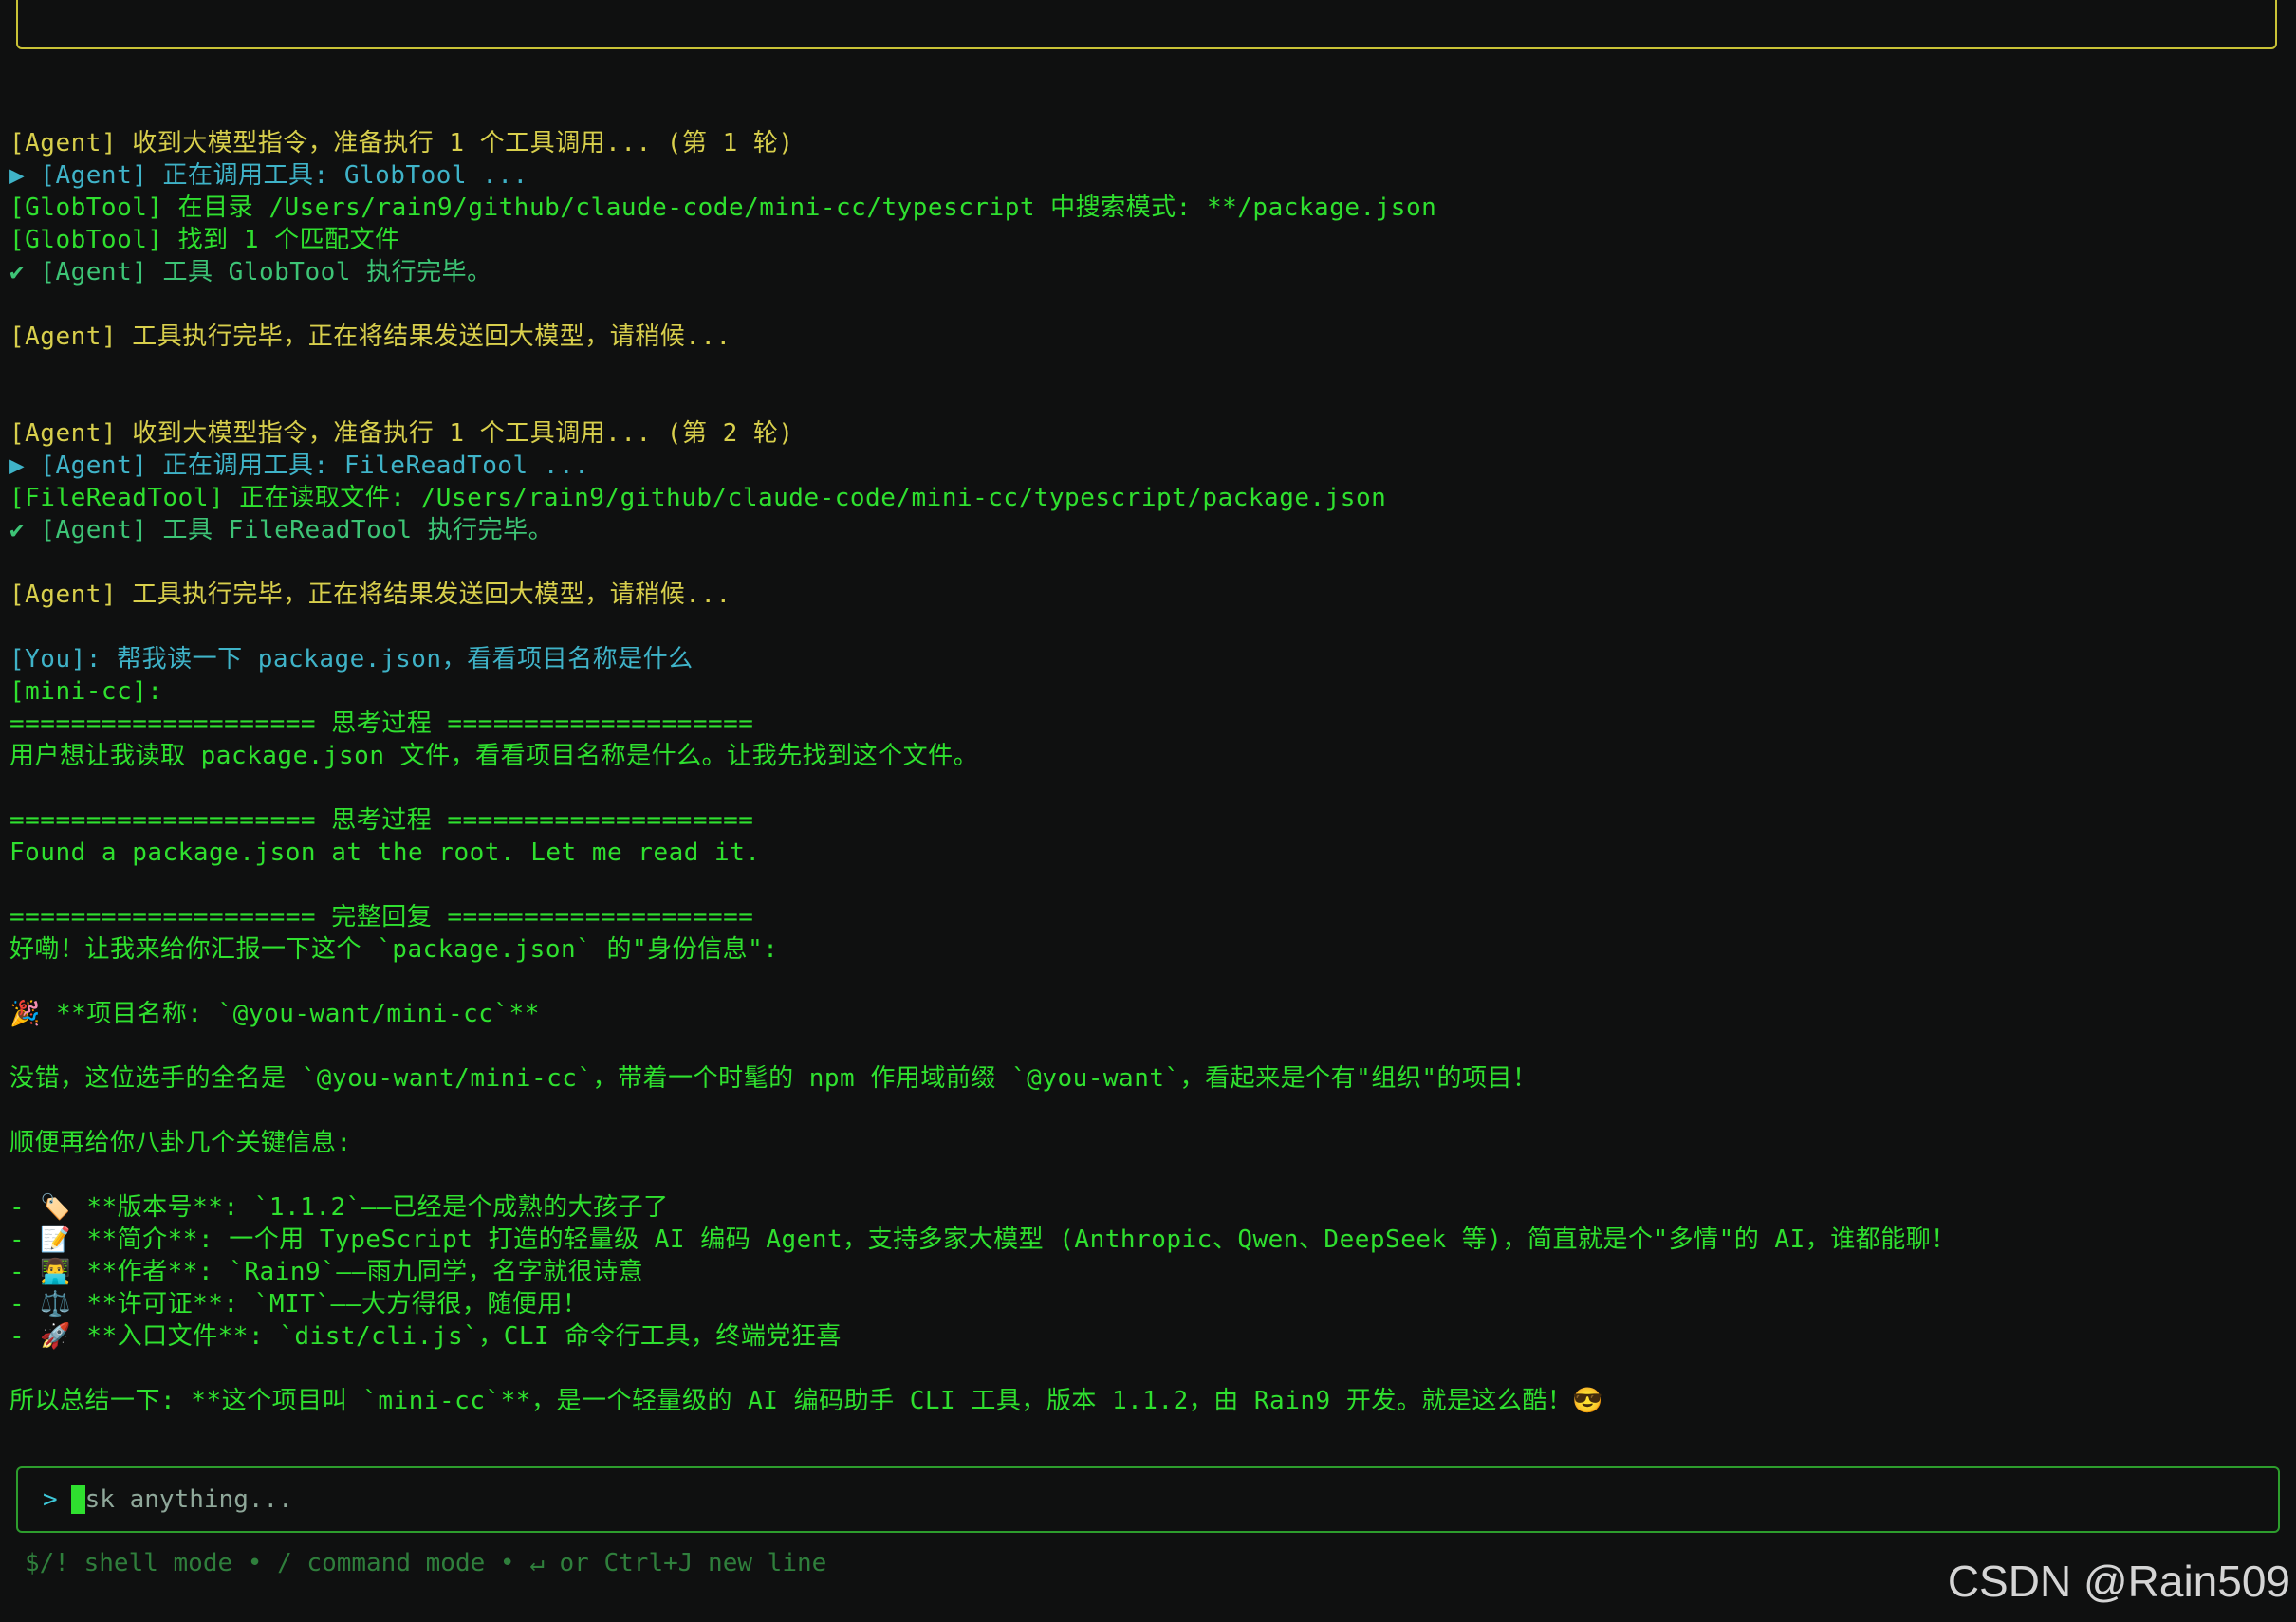 This screenshot has height=1622, width=2296. What do you see at coordinates (298, 1304) in the screenshot?
I see `terminal-line: - ⚖️ **许可证**: `MIT`——大方得很，随便用！` at bounding box center [298, 1304].